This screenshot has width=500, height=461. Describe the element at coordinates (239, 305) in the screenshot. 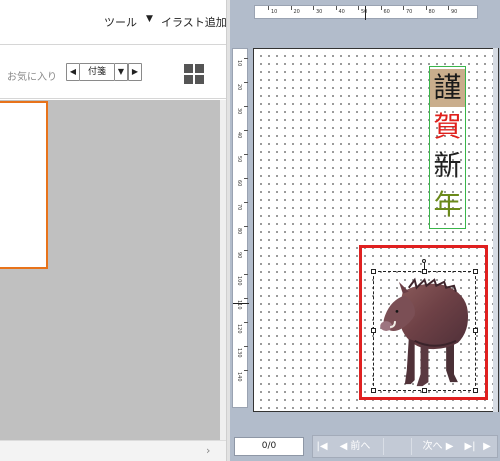

I see `ruler-tick-label: 110` at that location.